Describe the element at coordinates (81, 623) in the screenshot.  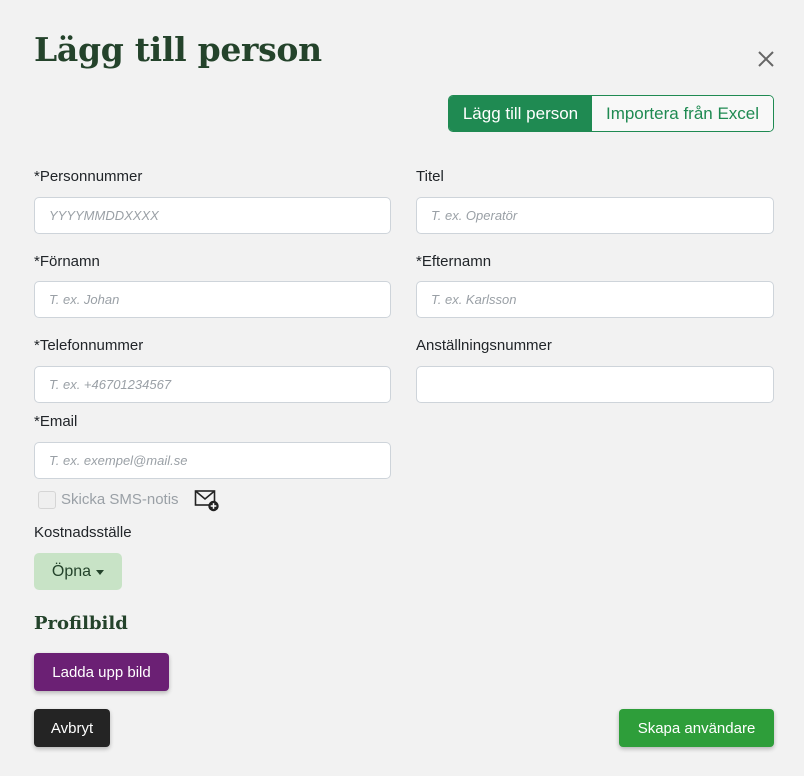
I see `profile-heading: Profilbild` at that location.